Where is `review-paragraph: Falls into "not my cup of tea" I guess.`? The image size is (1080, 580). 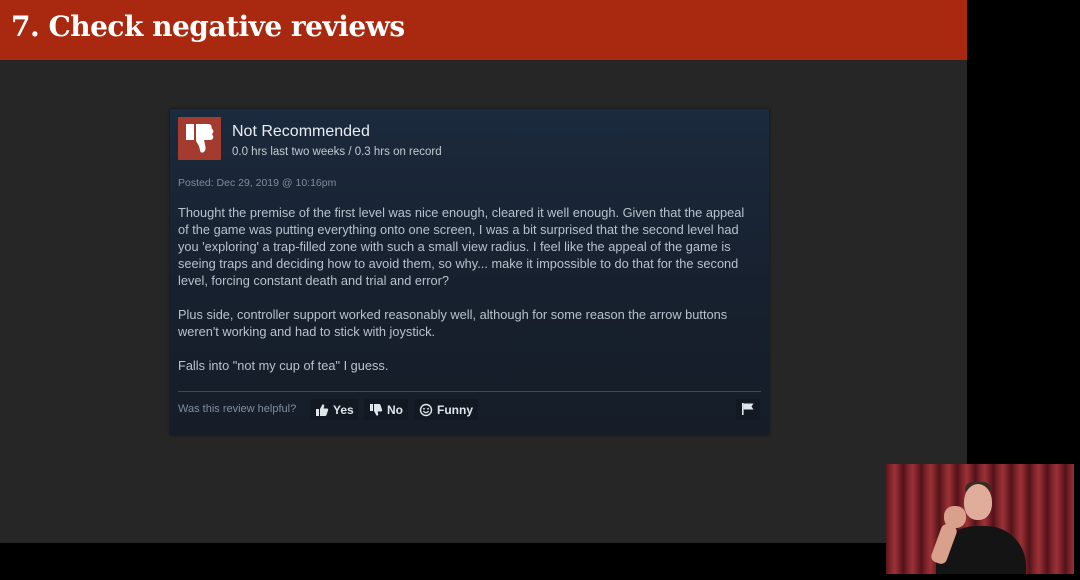
review-paragraph: Falls into "not my cup of tea" I guess. is located at coordinates (283, 365).